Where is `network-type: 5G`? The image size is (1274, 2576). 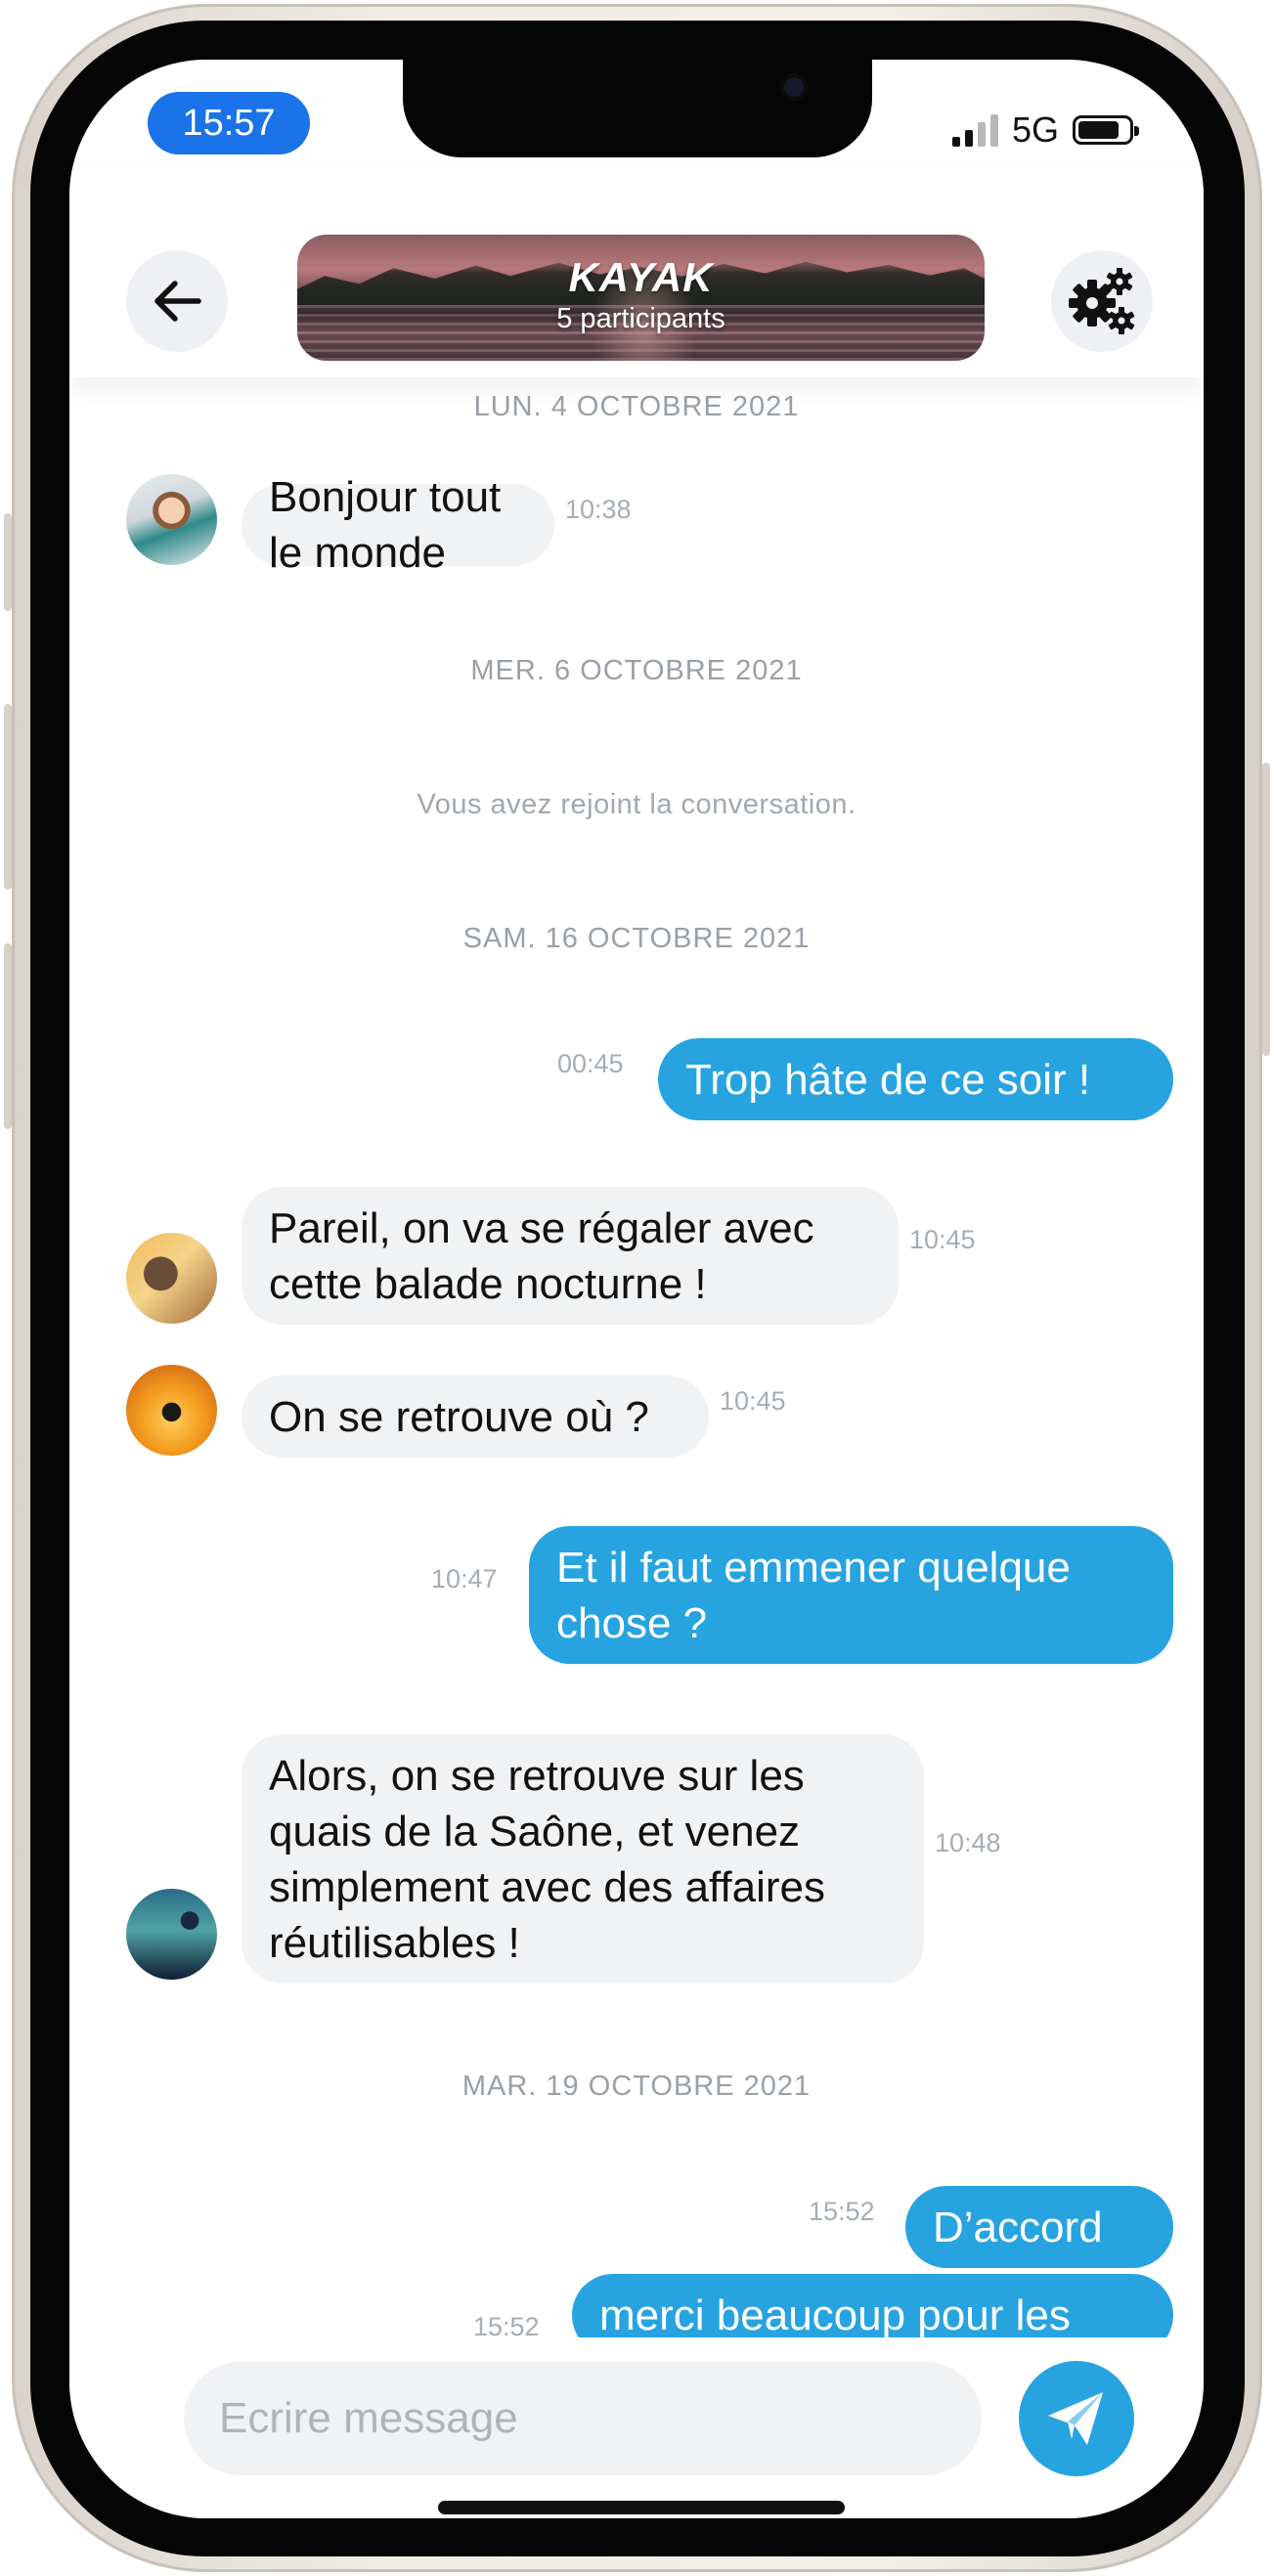
network-type: 5G is located at coordinates (1036, 129).